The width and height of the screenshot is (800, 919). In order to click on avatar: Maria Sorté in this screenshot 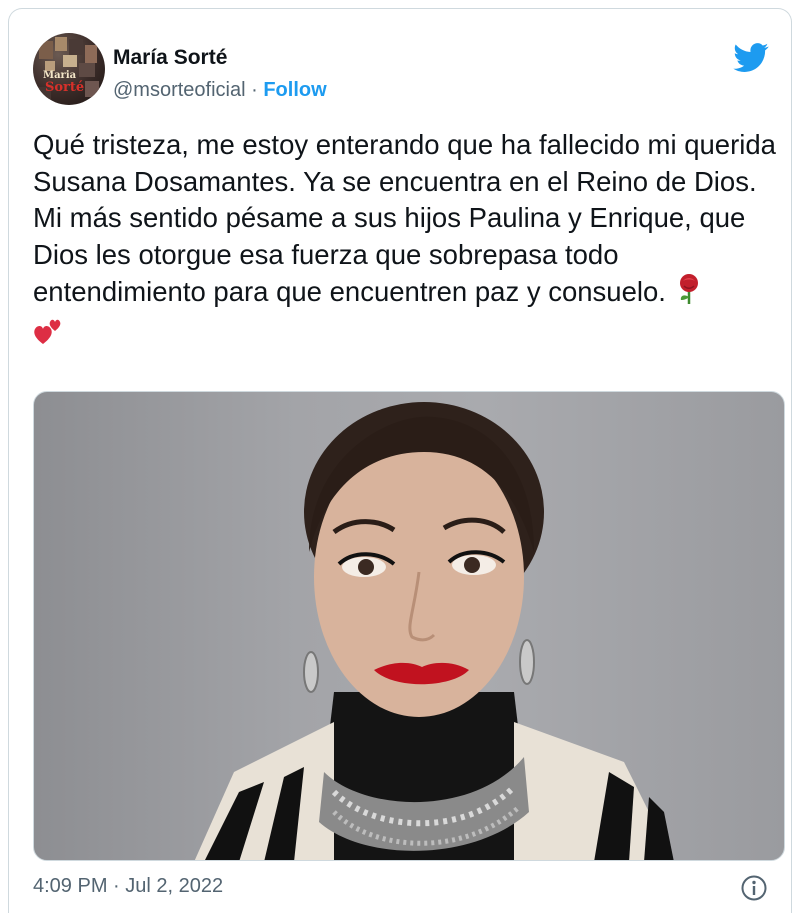, I will do `click(69, 69)`.